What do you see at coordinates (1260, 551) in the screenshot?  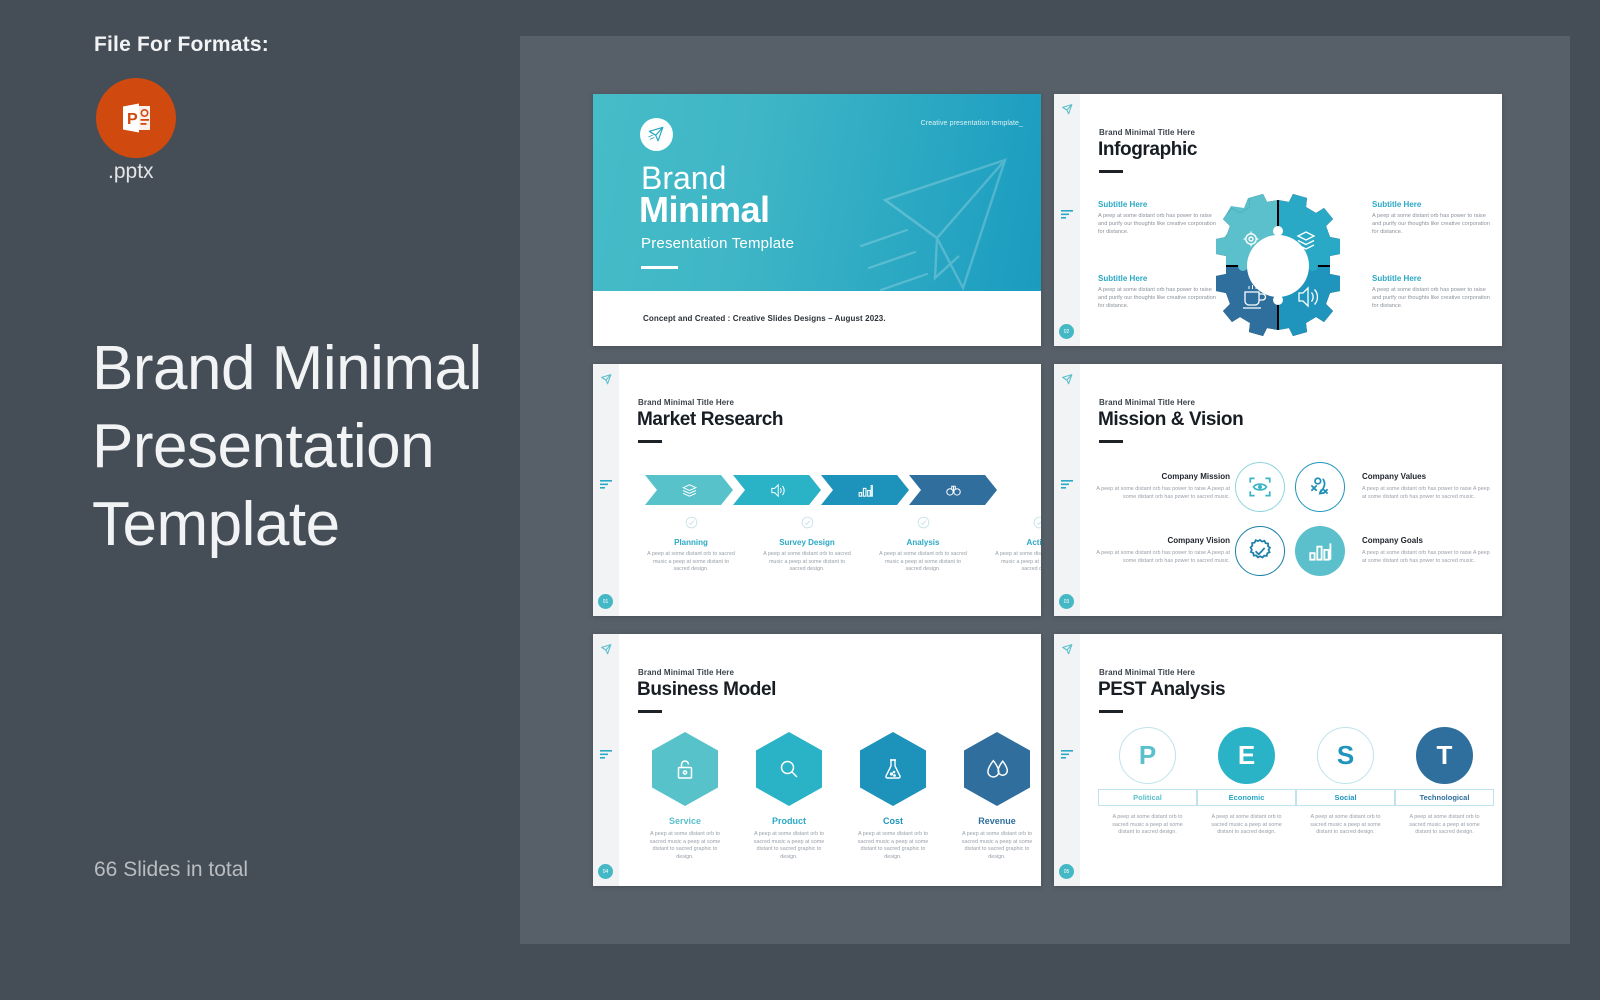 I see `badge-check-icon` at bounding box center [1260, 551].